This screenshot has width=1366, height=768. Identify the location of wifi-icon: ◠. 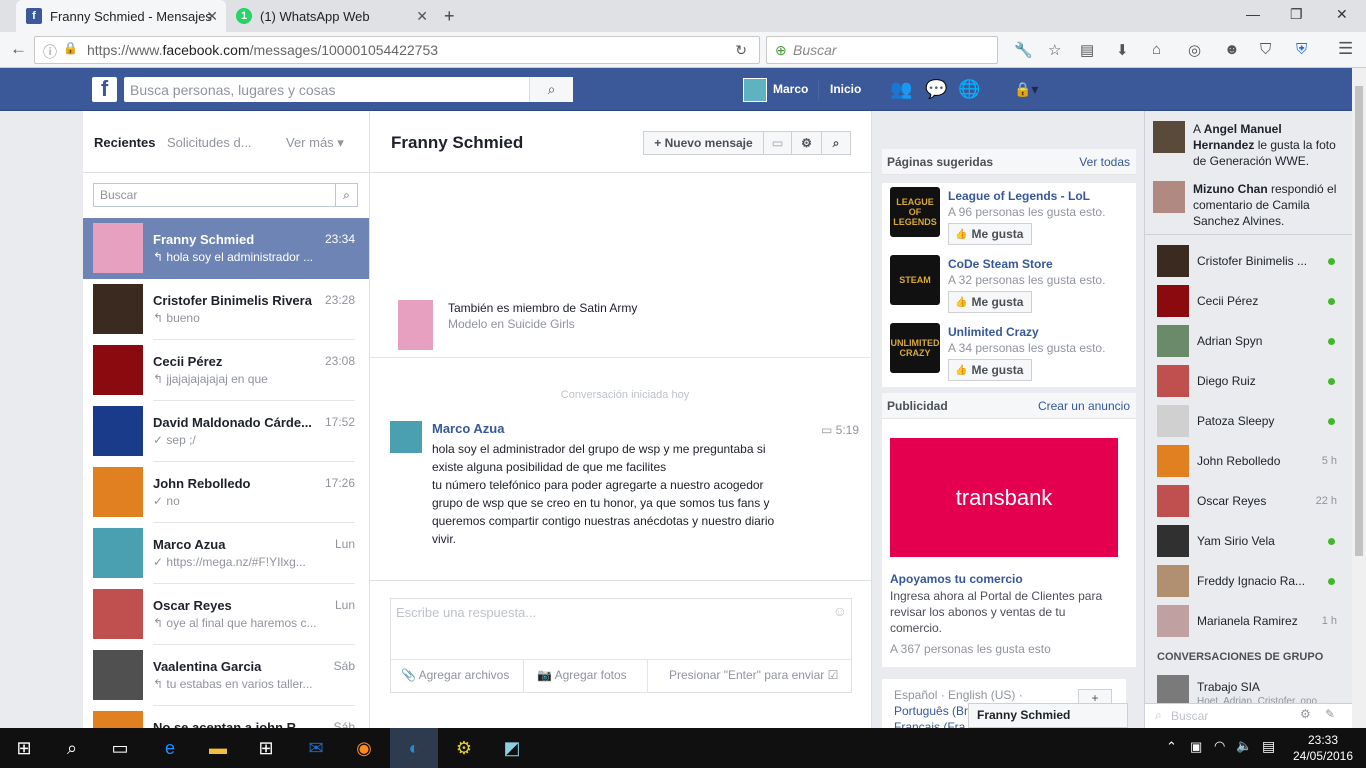
(1219, 746).